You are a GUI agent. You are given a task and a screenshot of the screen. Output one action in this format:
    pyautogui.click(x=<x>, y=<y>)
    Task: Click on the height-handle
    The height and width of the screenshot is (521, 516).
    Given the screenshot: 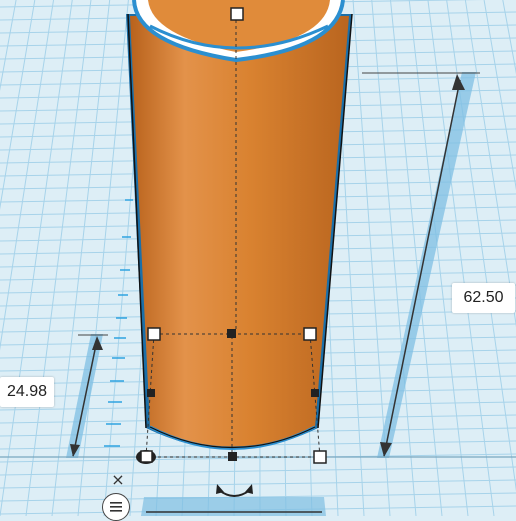 What is the action you would take?
    pyautogui.click(x=237, y=14)
    